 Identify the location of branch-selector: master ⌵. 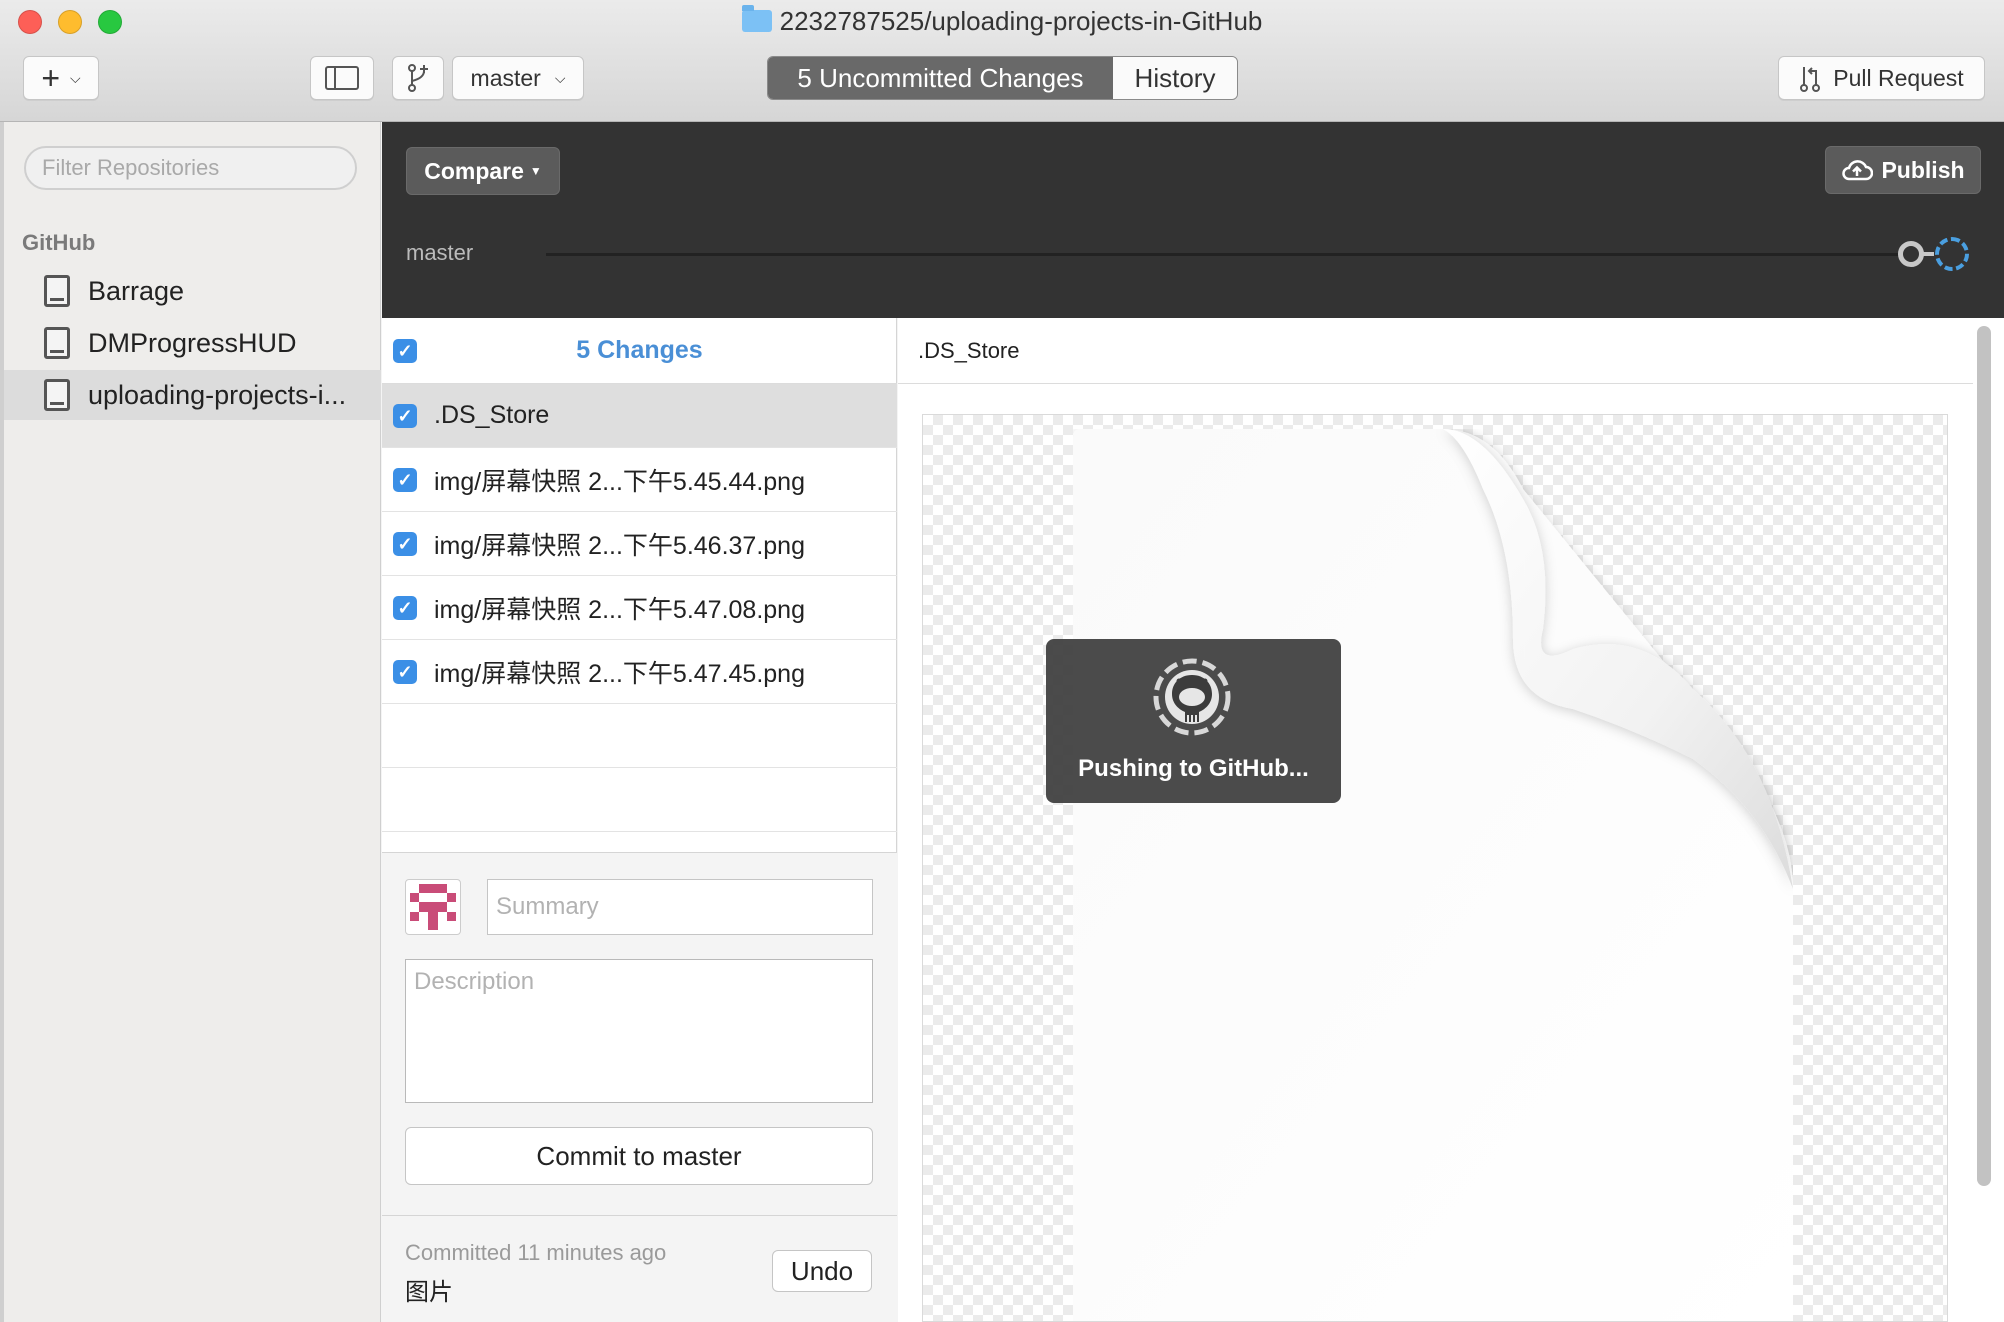
(518, 78).